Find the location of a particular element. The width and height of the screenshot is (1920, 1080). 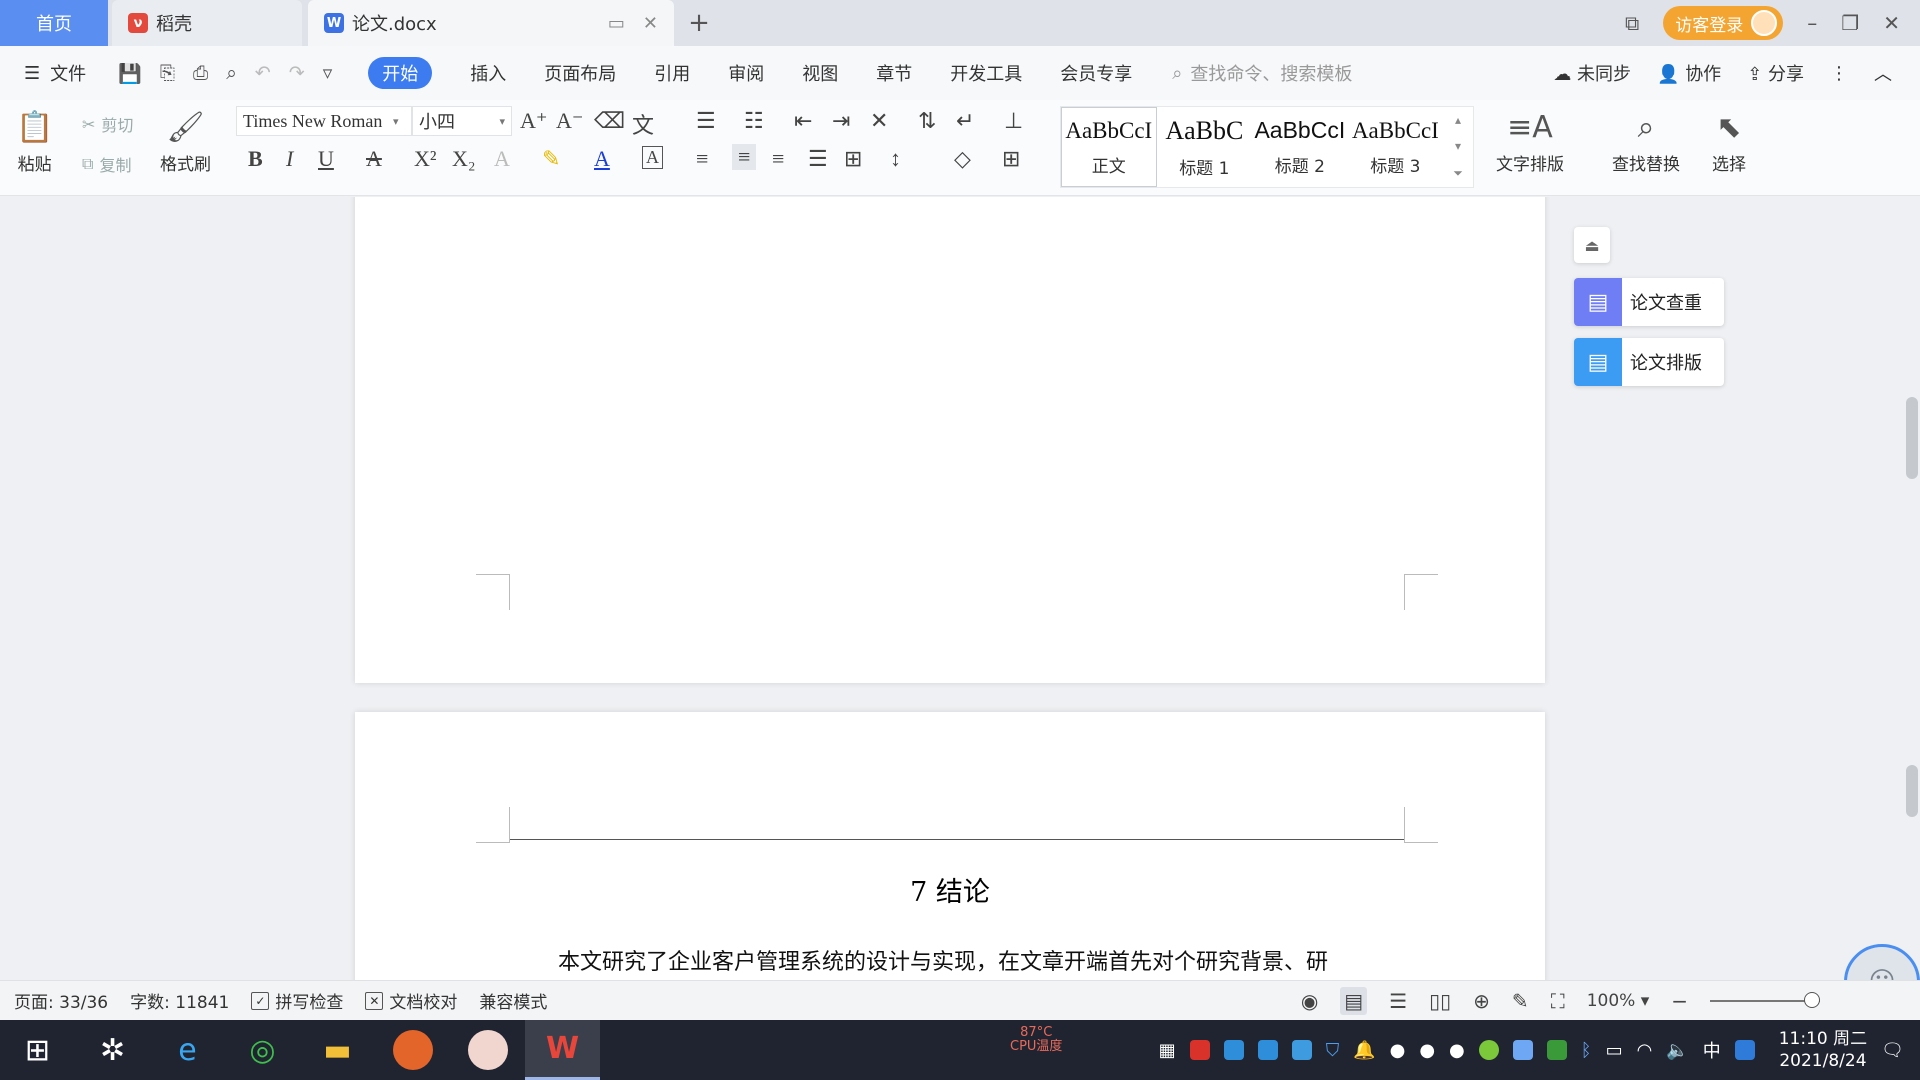

app-mascot-icon is located at coordinates (412, 1050).